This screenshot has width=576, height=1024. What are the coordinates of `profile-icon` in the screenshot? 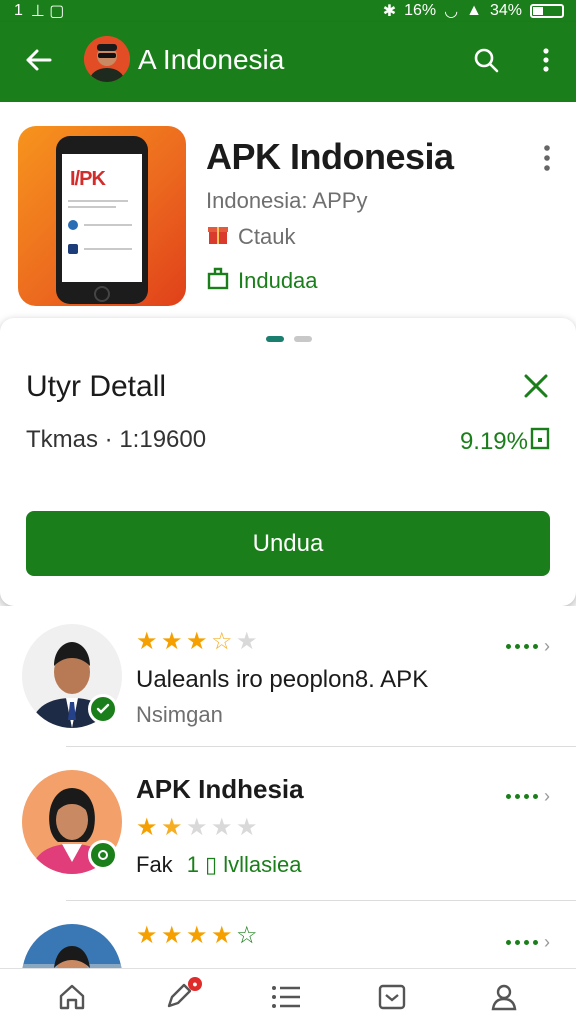 It's located at (504, 997).